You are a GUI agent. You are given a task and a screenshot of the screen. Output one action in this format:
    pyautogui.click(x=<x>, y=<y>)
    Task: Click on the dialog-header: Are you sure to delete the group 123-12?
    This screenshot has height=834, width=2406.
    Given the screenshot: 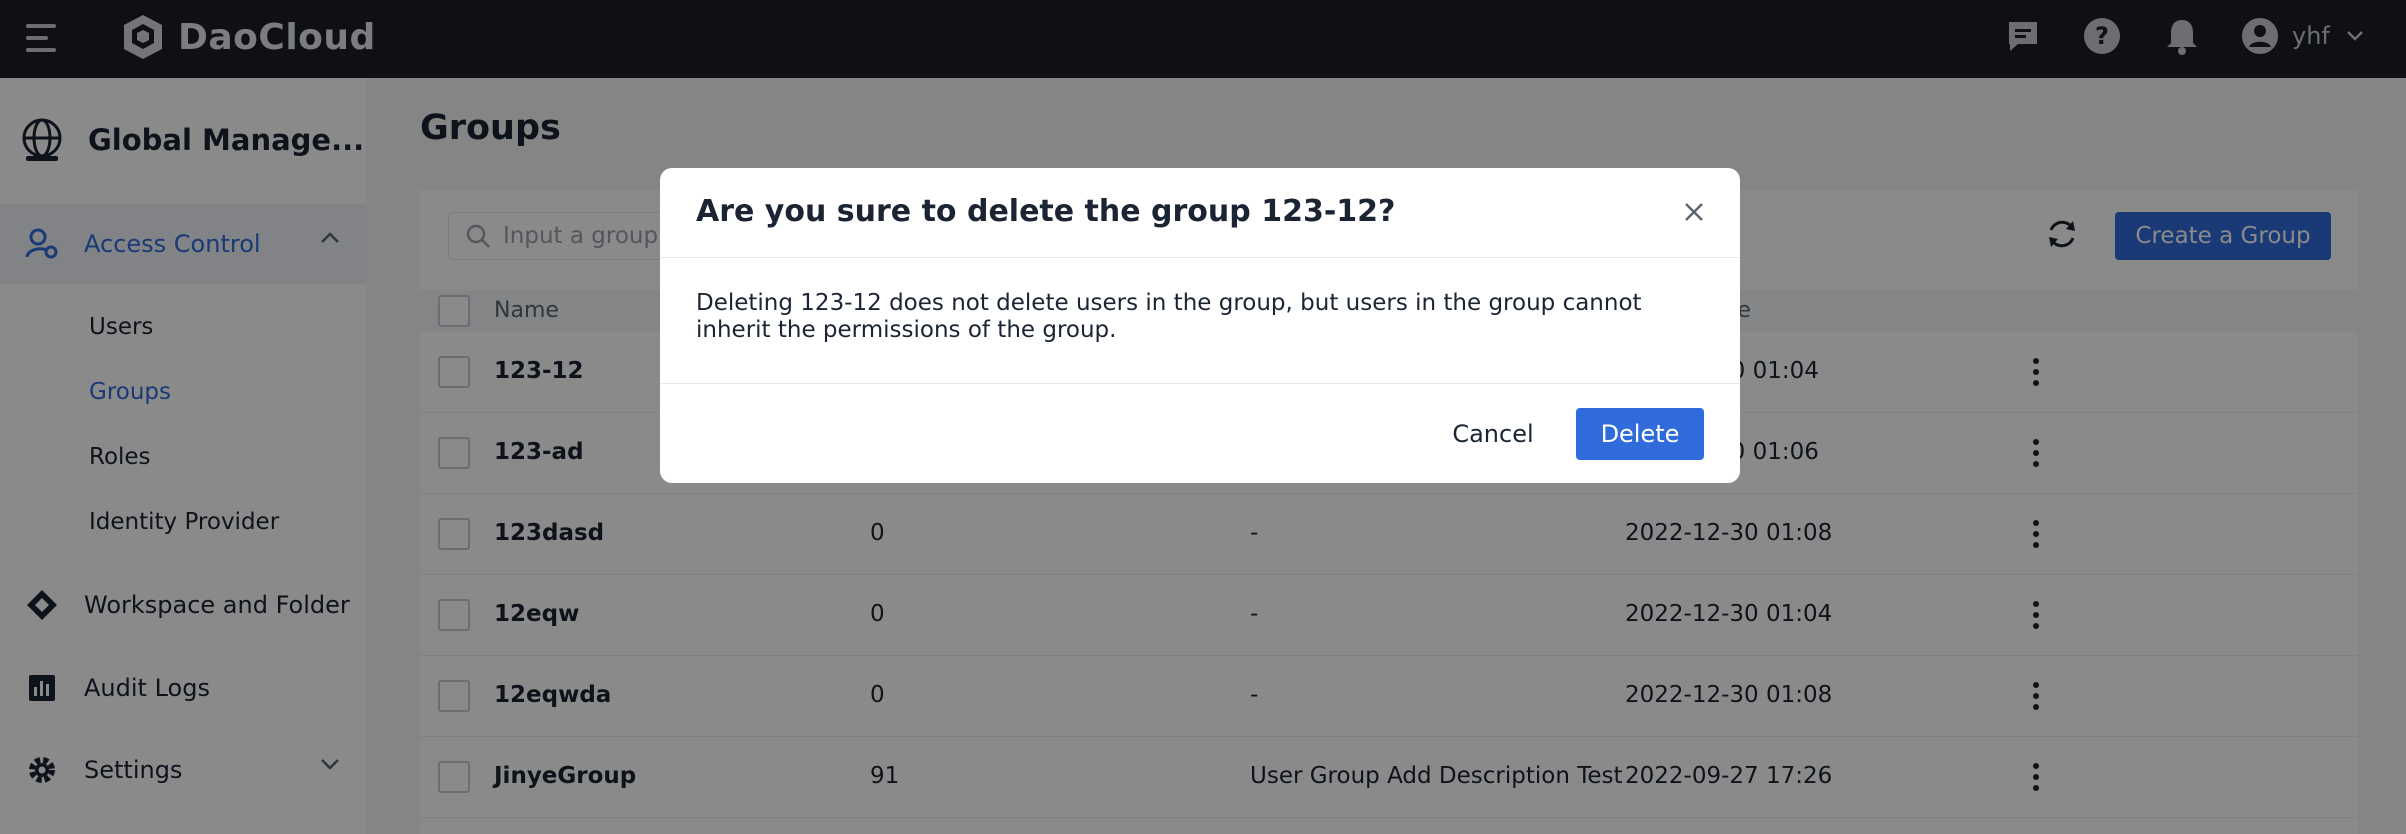 What is the action you would take?
    pyautogui.click(x=1200, y=213)
    